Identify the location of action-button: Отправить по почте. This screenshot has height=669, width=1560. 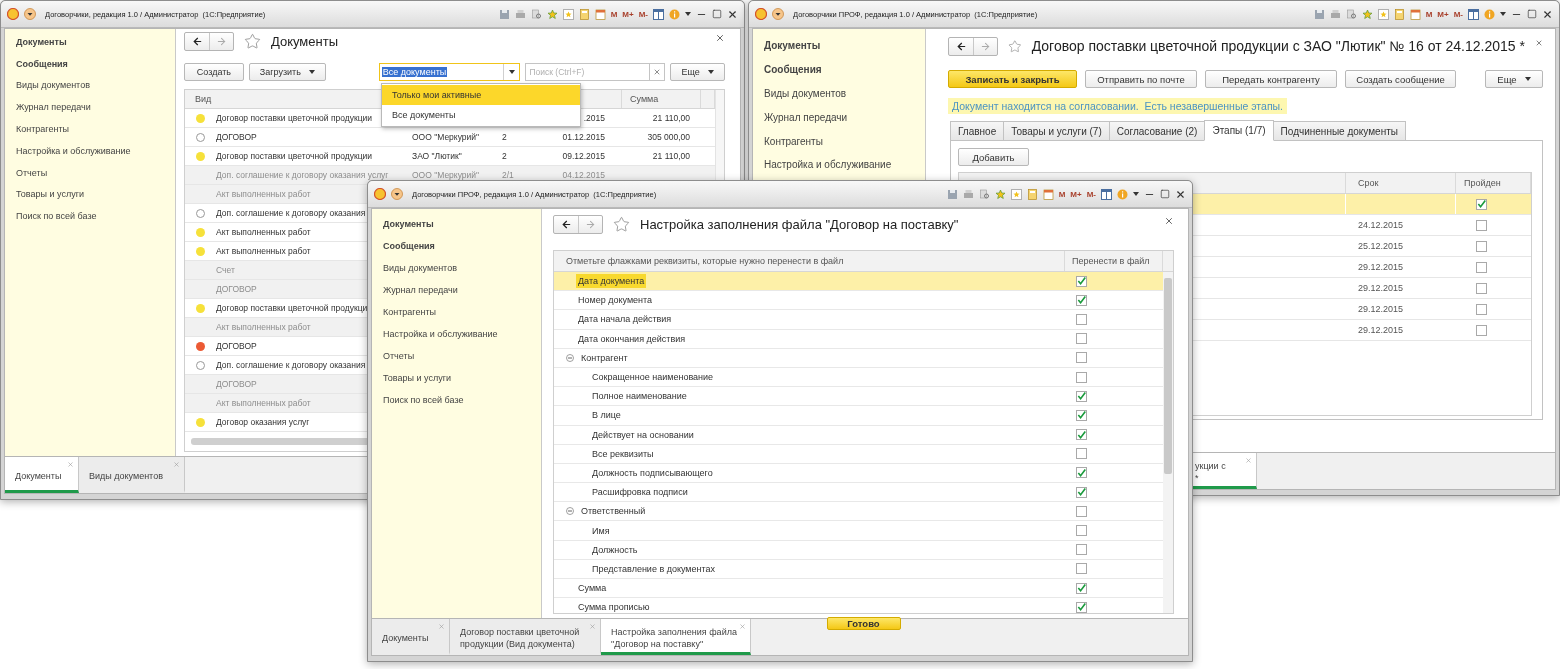
(1141, 79).